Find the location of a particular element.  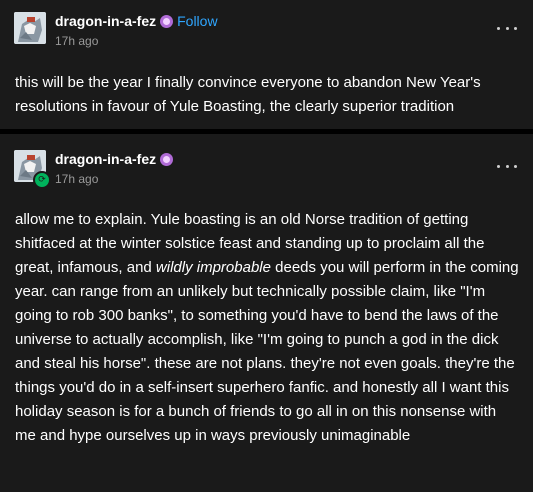

follow-button: Follow is located at coordinates (197, 21).